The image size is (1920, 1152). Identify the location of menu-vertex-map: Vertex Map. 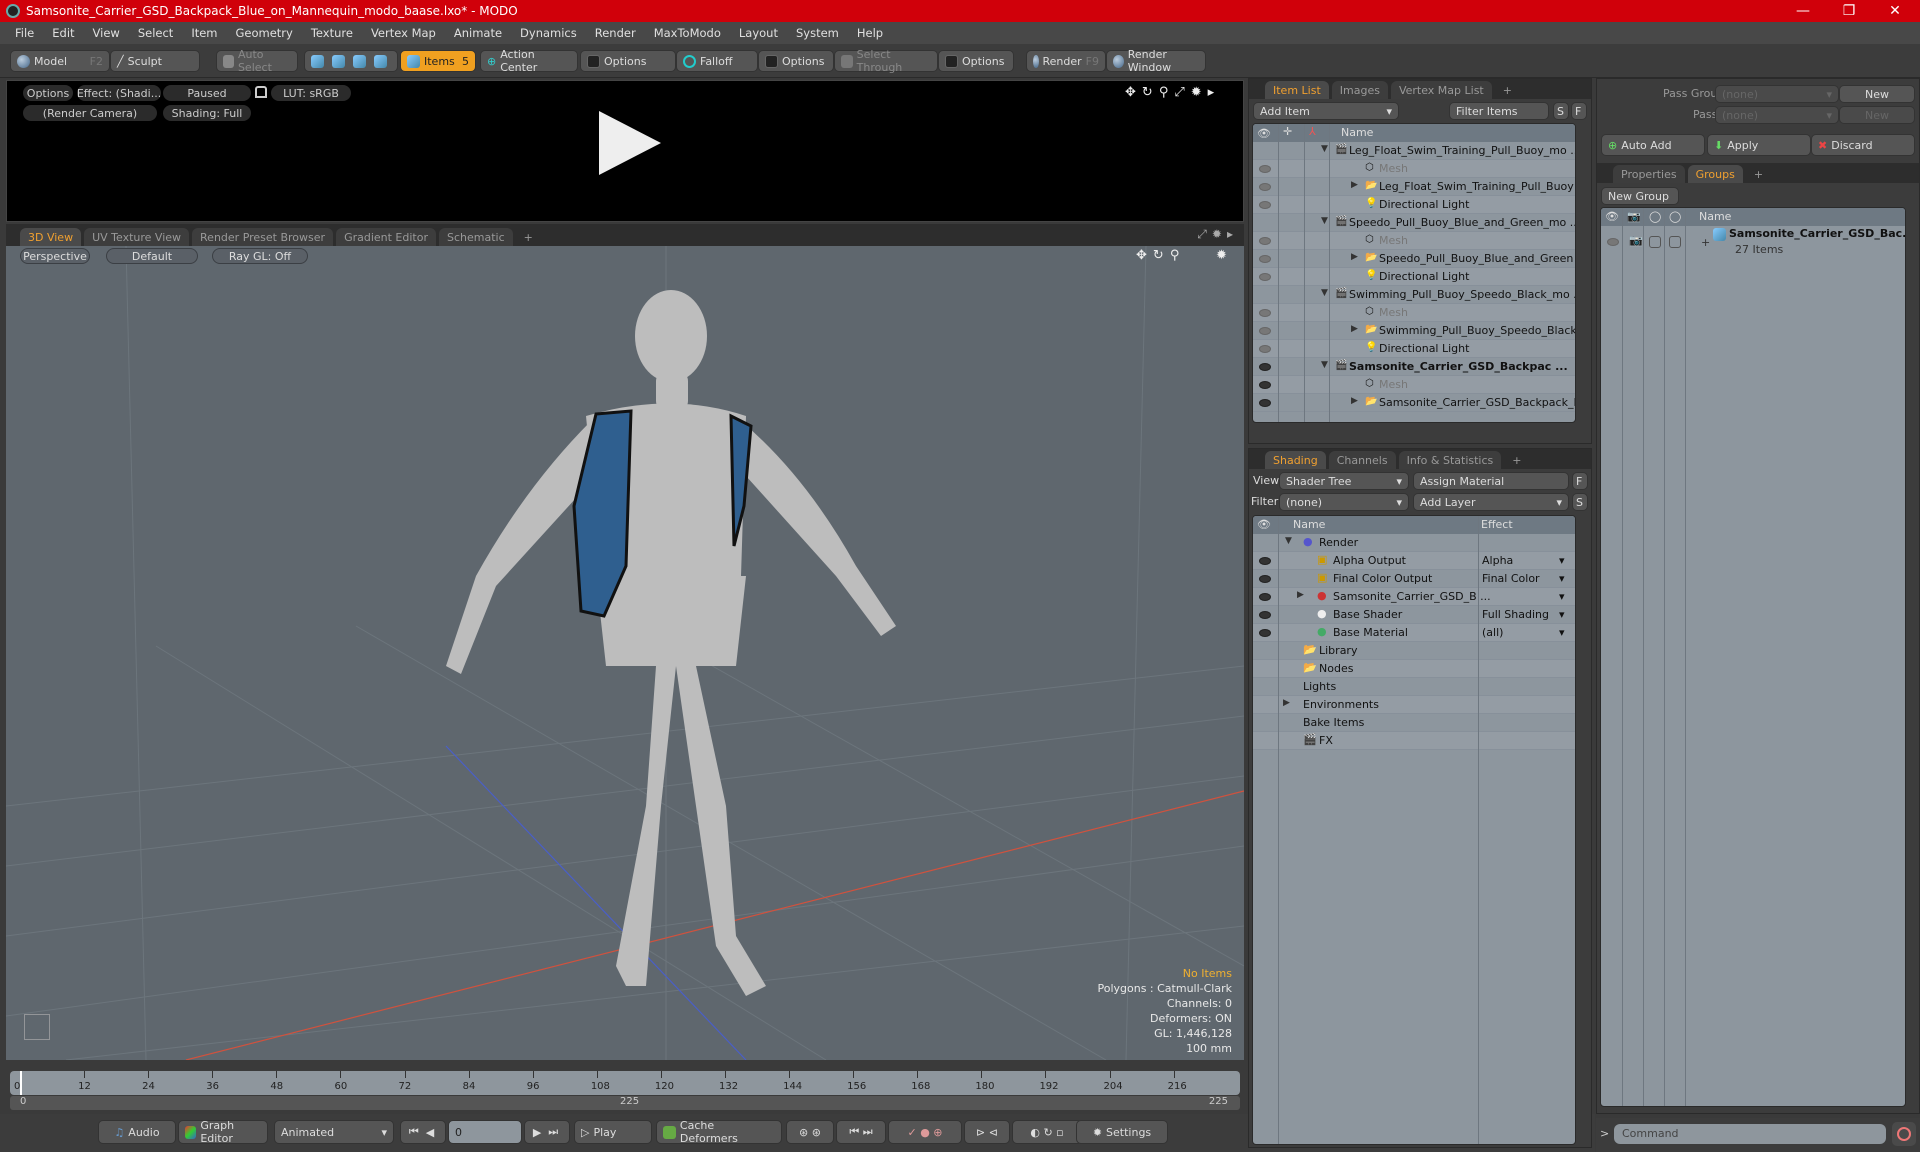
(403, 33).